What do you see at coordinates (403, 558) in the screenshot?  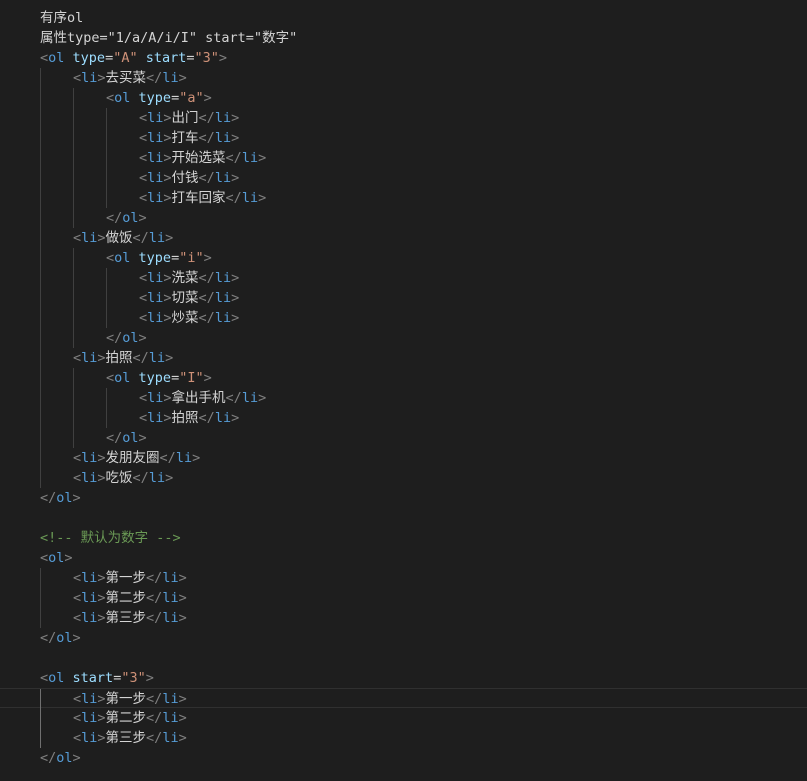 I see `code-line: <ol>` at bounding box center [403, 558].